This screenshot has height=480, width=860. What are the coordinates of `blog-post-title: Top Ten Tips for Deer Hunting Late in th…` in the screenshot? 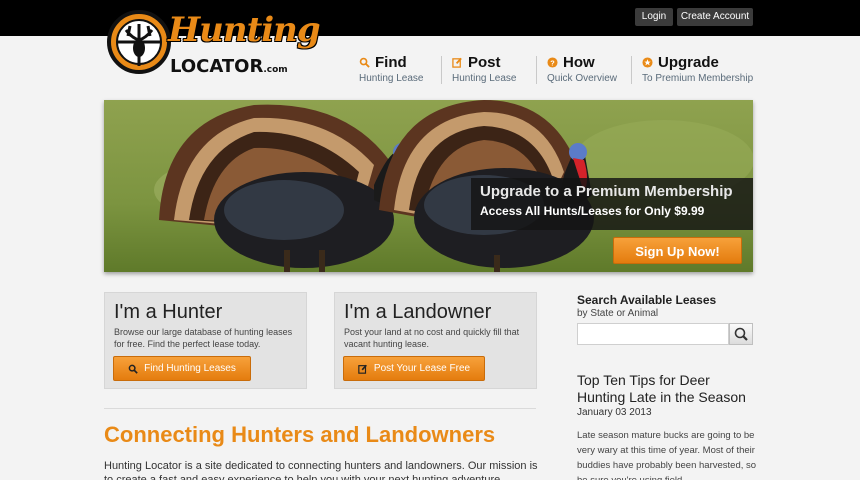 It's located at (667, 389).